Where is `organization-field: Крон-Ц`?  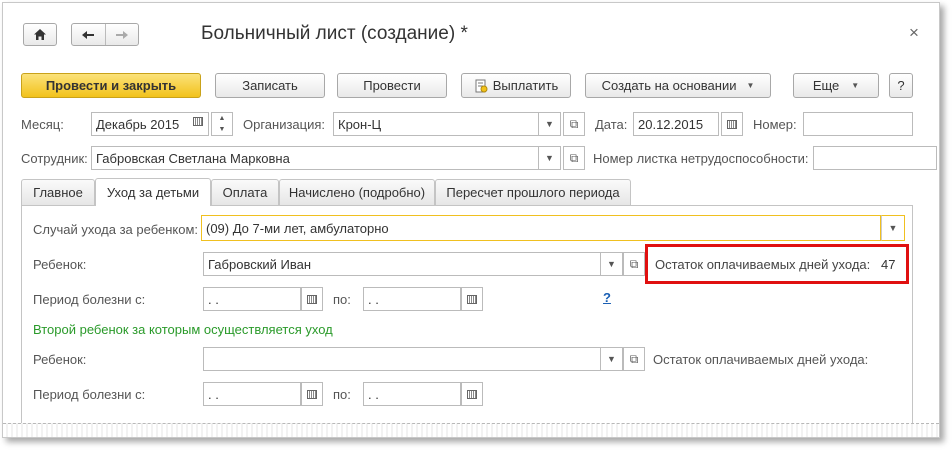 organization-field: Крон-Ц is located at coordinates (436, 124).